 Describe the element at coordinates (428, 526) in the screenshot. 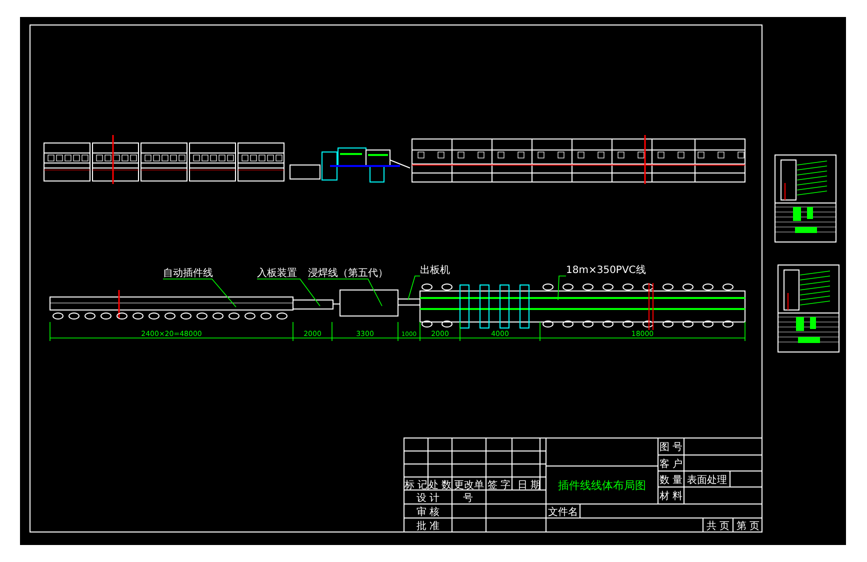

I see `table-label: 批 准` at that location.